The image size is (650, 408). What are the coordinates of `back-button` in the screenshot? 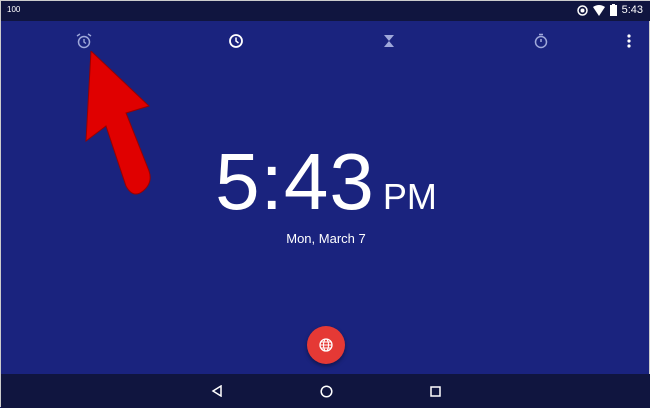 It's located at (217, 391).